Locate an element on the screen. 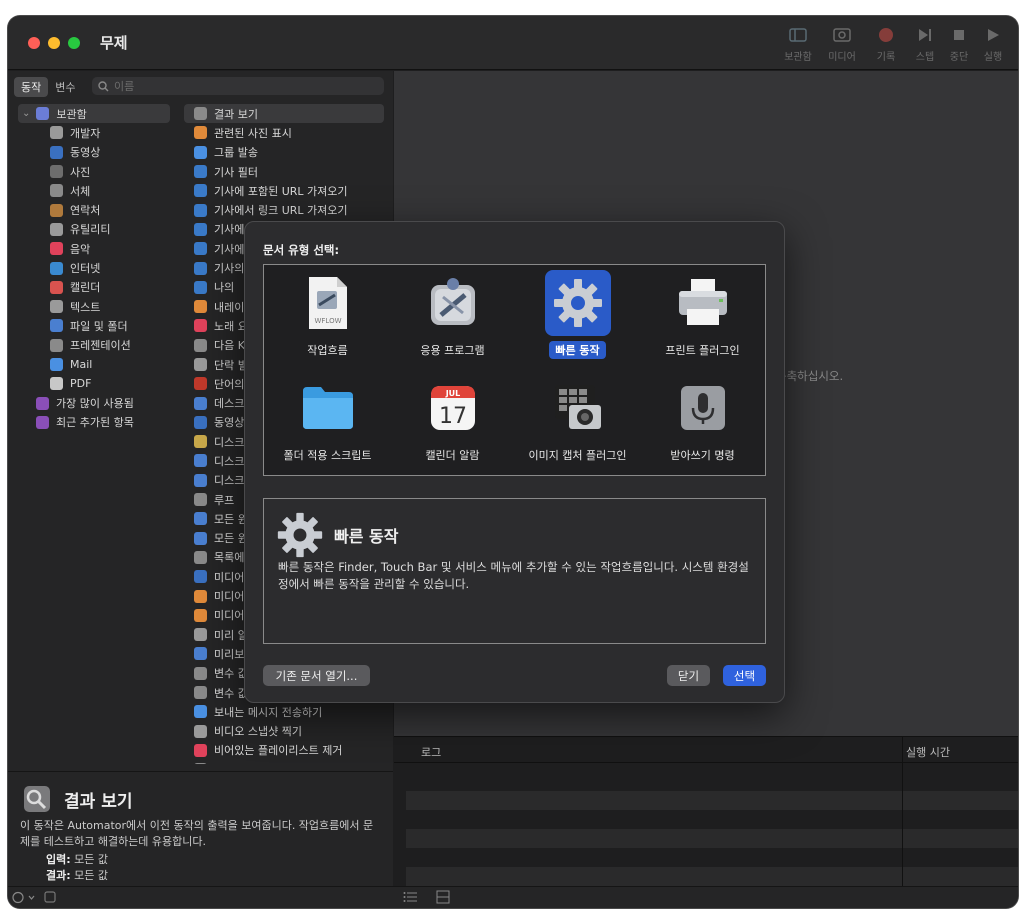 The width and height of the screenshot is (1024, 923). action-item: 관련된 사진 표시 is located at coordinates (284, 132).